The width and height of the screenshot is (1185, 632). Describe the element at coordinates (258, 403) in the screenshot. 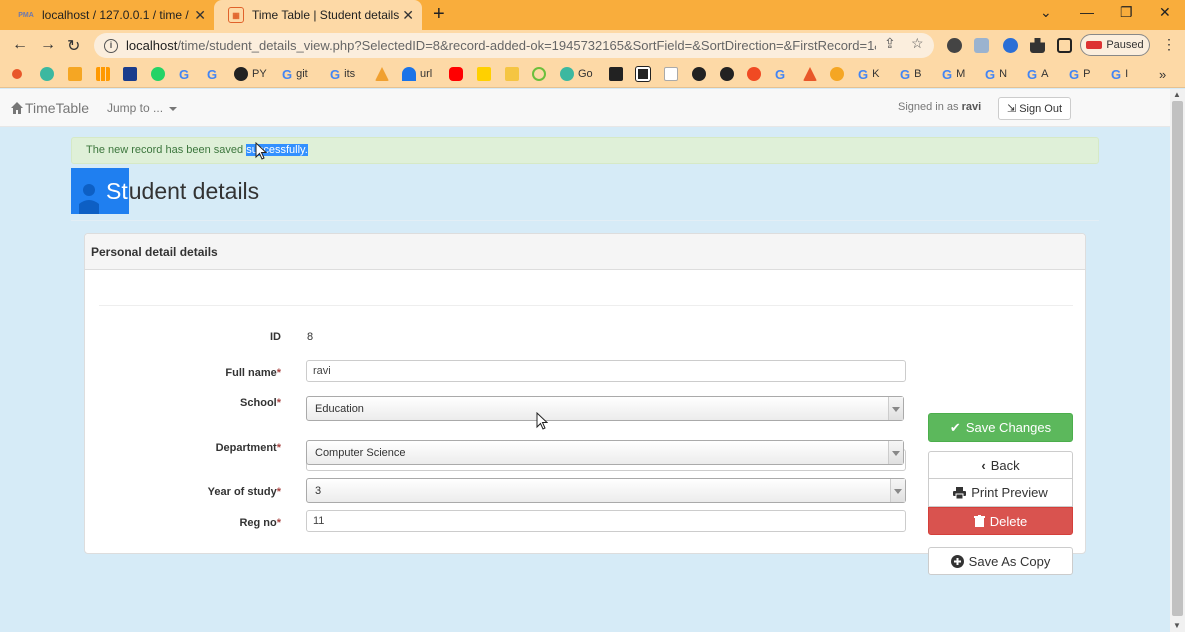

I see `school-label-text: School` at that location.